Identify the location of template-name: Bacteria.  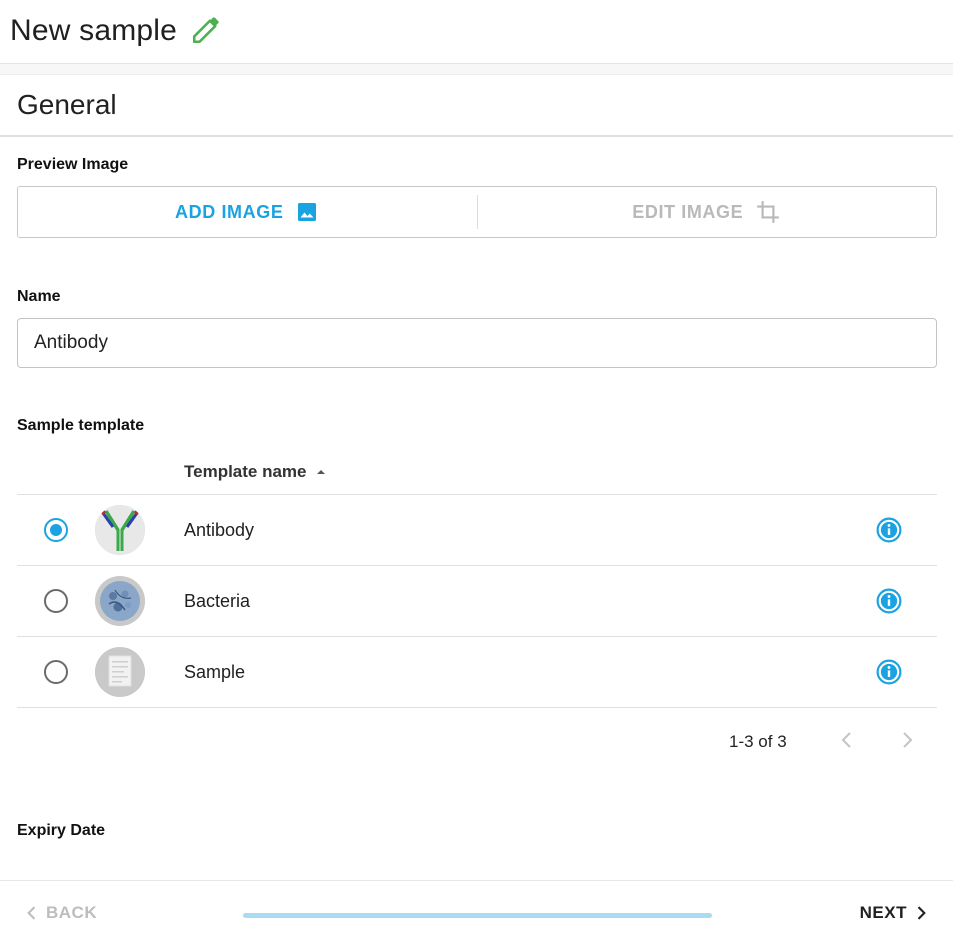
(217, 601).